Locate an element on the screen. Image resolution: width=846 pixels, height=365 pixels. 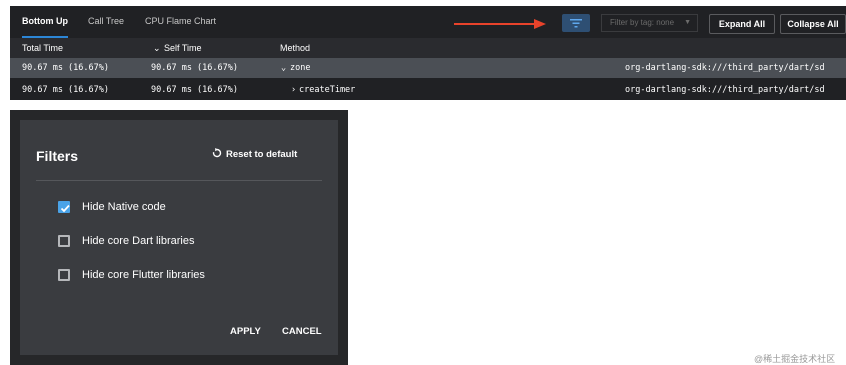
reset-to-default-button: Reset to default is located at coordinates (255, 154).